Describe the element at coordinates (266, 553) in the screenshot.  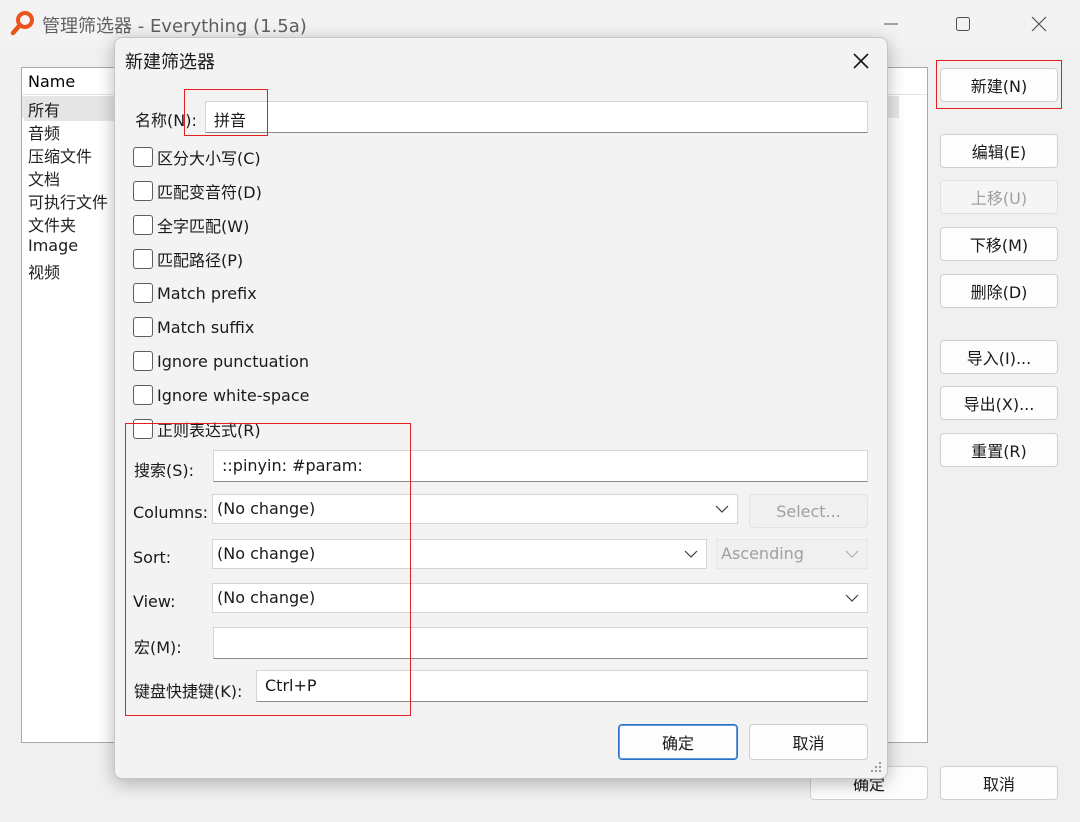
I see `sort-selected-value: (No change)` at that location.